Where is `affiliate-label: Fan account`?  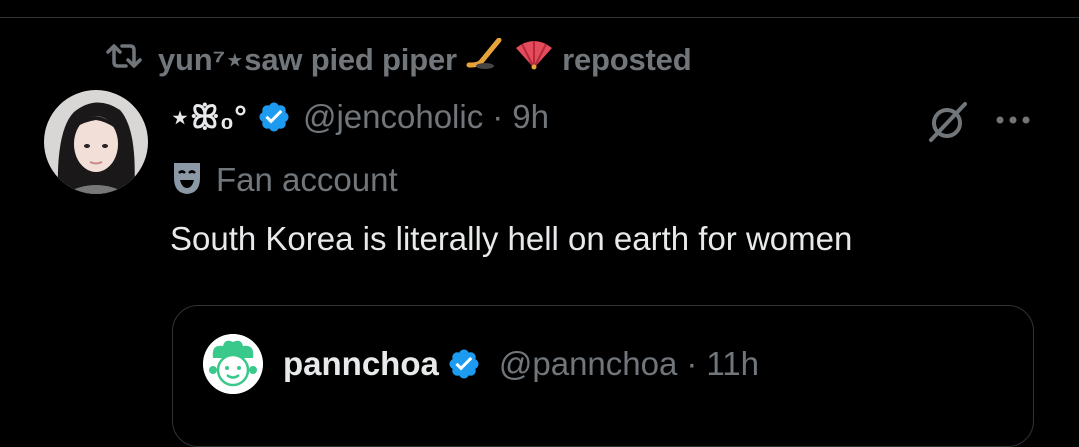
affiliate-label: Fan account is located at coordinates (285, 180).